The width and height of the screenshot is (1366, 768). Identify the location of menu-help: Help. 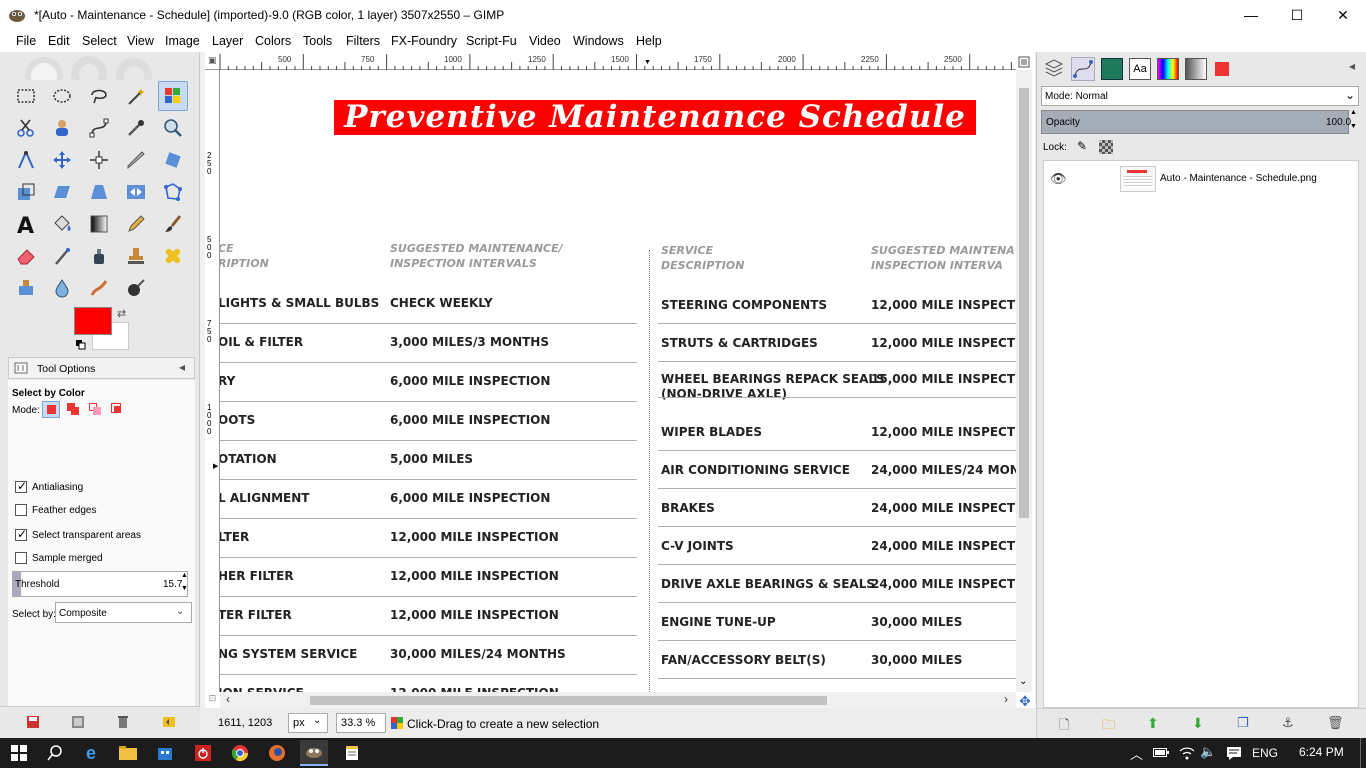
(649, 41).